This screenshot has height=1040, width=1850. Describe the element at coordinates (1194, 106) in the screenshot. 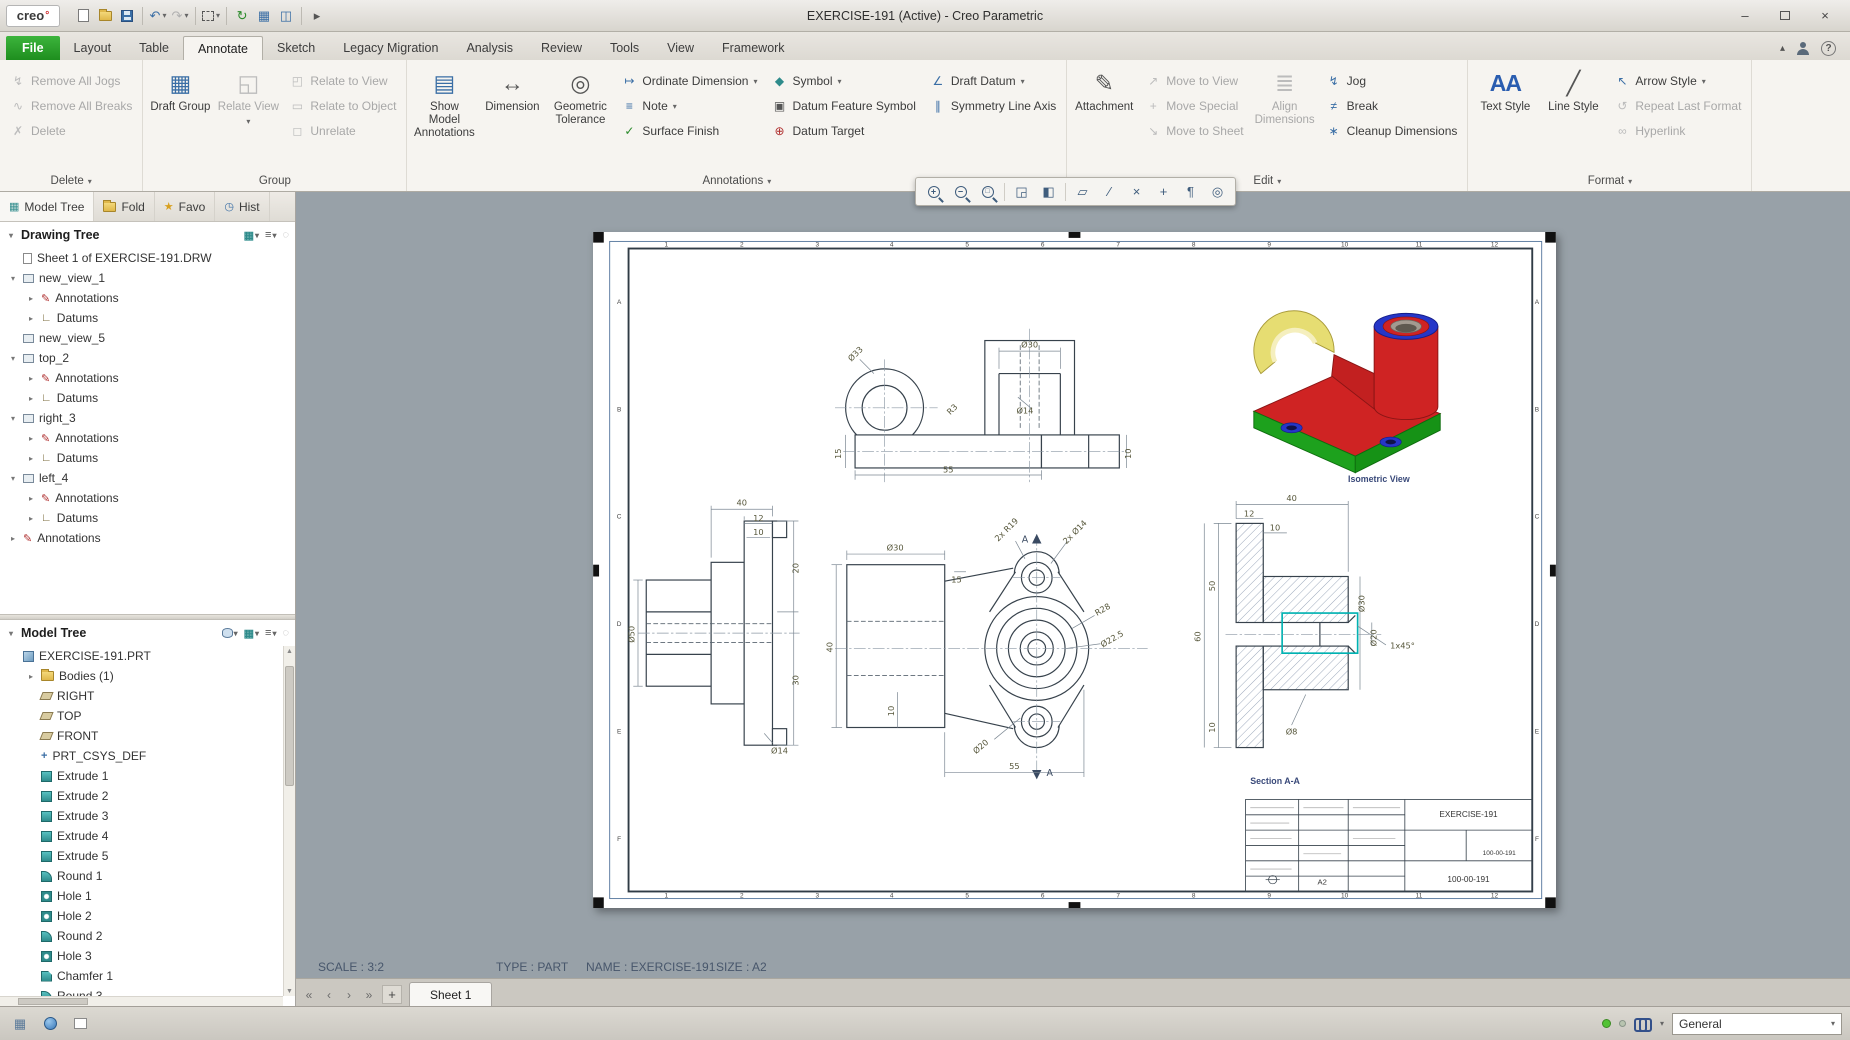

I see `move-special-button: + Move Special` at that location.